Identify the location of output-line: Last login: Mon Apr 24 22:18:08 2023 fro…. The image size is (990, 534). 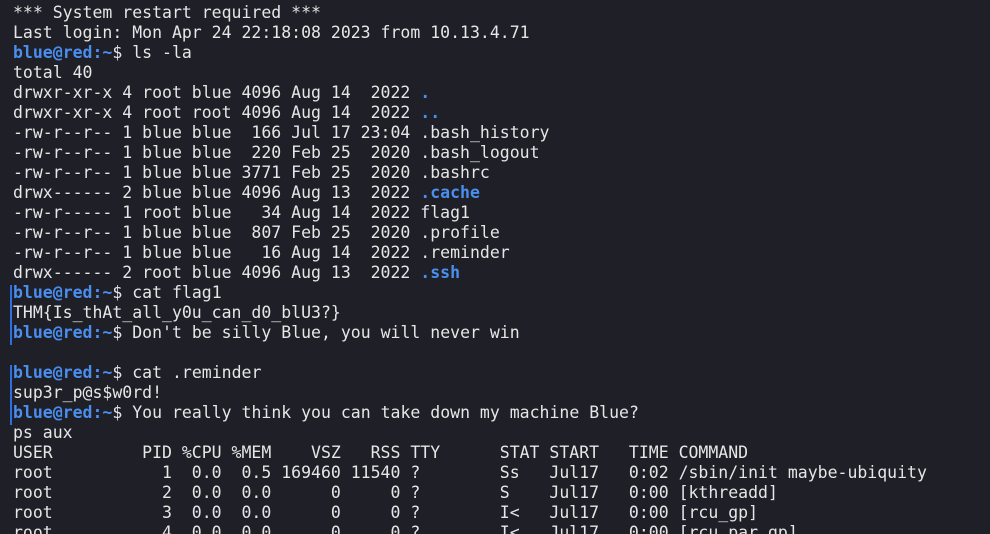
(501, 33).